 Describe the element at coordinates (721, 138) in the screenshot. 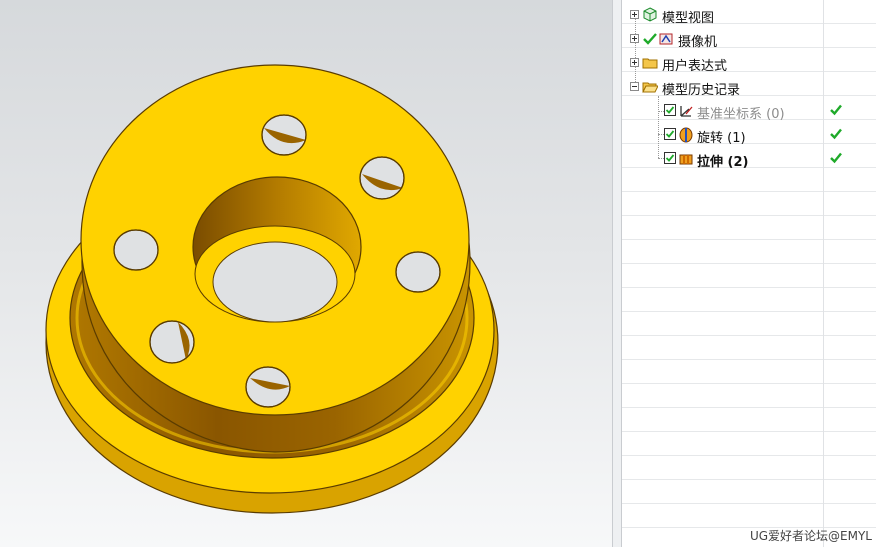

I see `history-item-label: 旋转 (1)` at that location.